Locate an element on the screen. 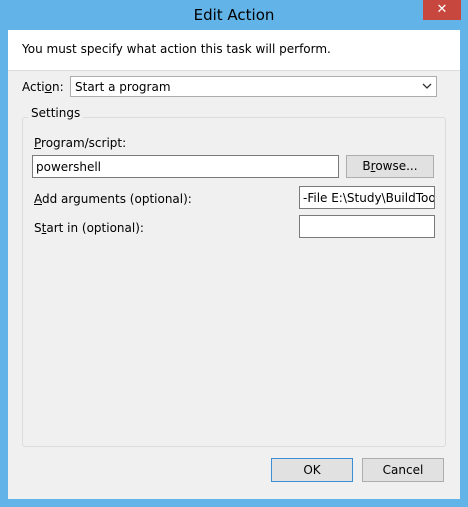 Image resolution: width=468 pixels, height=507 pixels. chevron-down-icon is located at coordinates (427, 86).